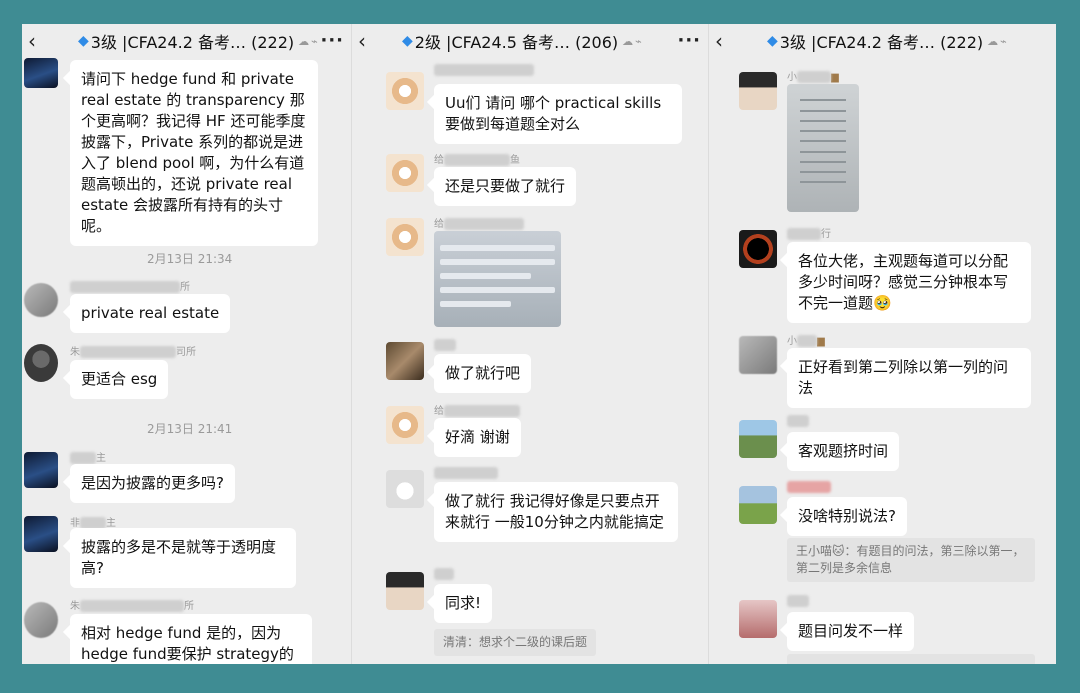  What do you see at coordinates (909, 282) in the screenshot?
I see `message-bubble: 各位大佬，主观题每道可以分配多少时间呀？感觉三分钟根本写不完一道题🥹` at bounding box center [909, 282].